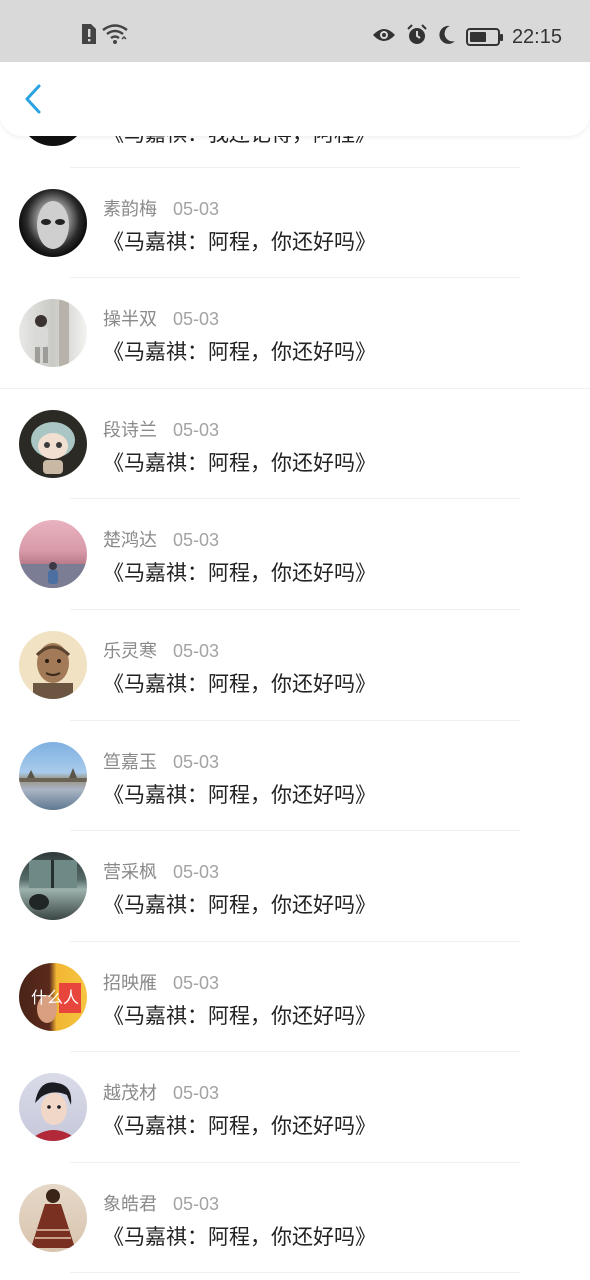  What do you see at coordinates (295, 31) in the screenshot?
I see `status-bar: 22:15` at bounding box center [295, 31].